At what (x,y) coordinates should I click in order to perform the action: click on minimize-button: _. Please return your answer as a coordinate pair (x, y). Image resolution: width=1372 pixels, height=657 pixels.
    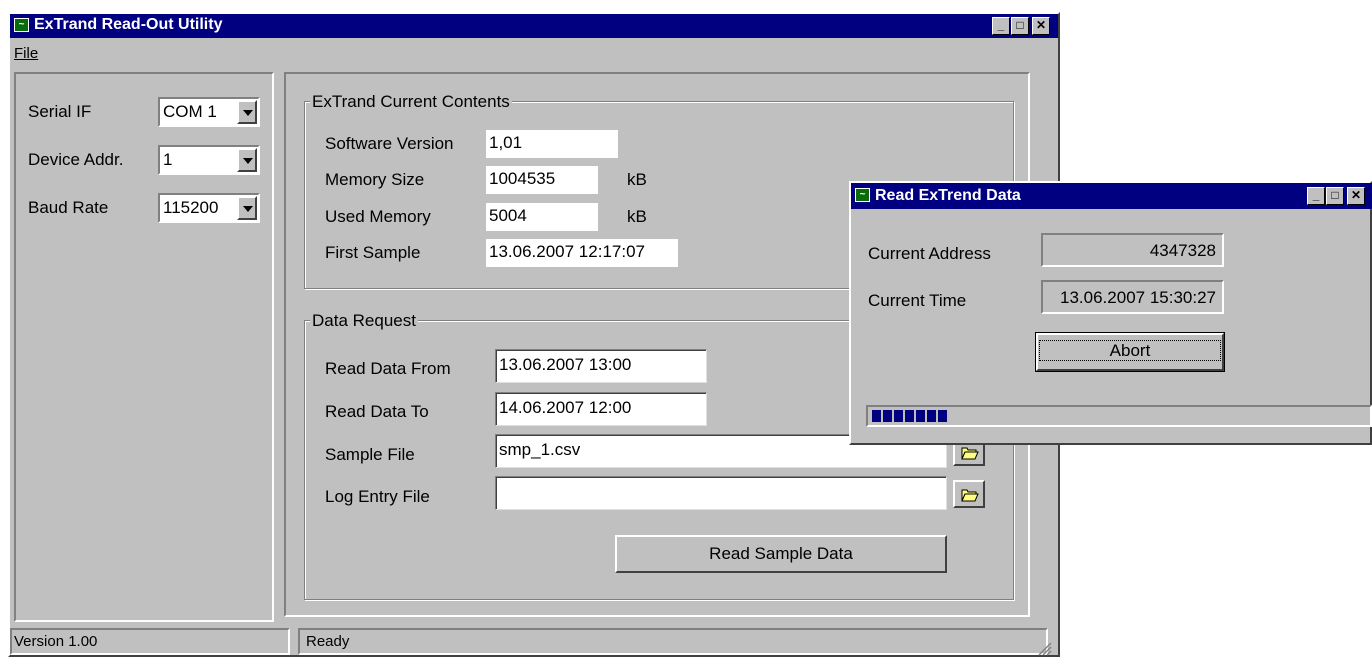
    Looking at the image, I should click on (1001, 26).